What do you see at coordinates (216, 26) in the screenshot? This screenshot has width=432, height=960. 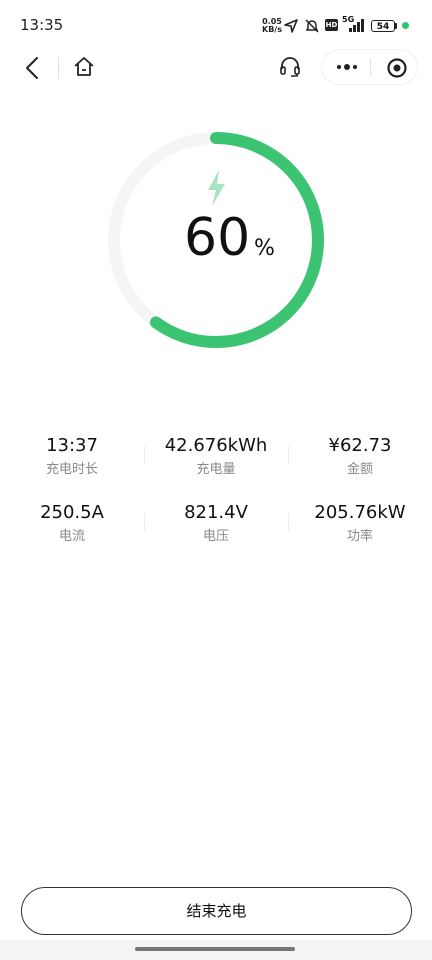 I see `status-bar: 13:35 0.05 KB/s HD 5G 54` at bounding box center [216, 26].